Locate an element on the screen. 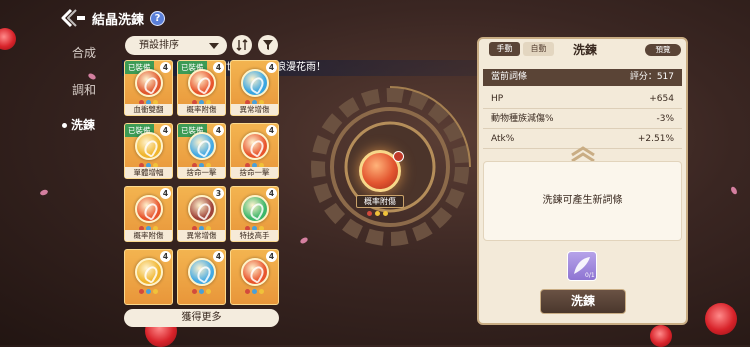 This screenshot has height=347, width=750. crystal-card: 4 異常增傷 is located at coordinates (254, 88).